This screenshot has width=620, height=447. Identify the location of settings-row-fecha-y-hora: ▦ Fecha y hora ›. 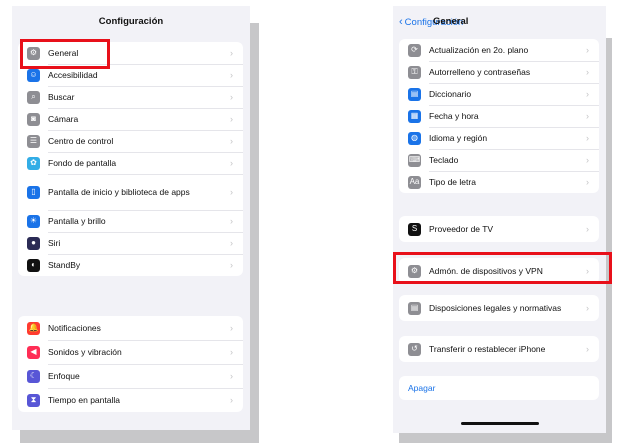
(499, 116).